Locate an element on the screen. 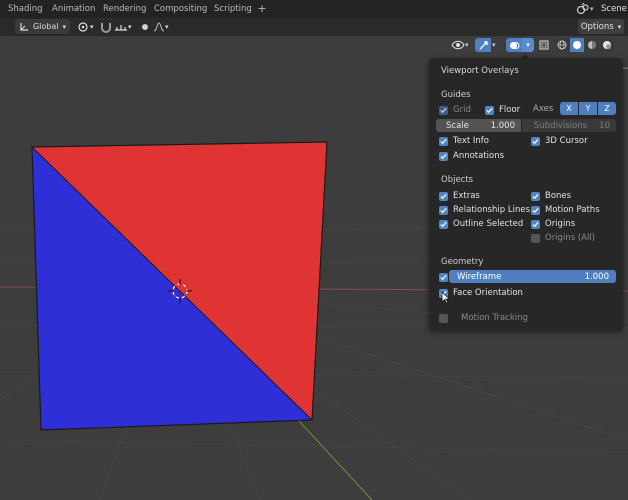 This screenshot has width=628, height=500. motion-tracking-checkbox: Motion Tracking is located at coordinates (483, 318).